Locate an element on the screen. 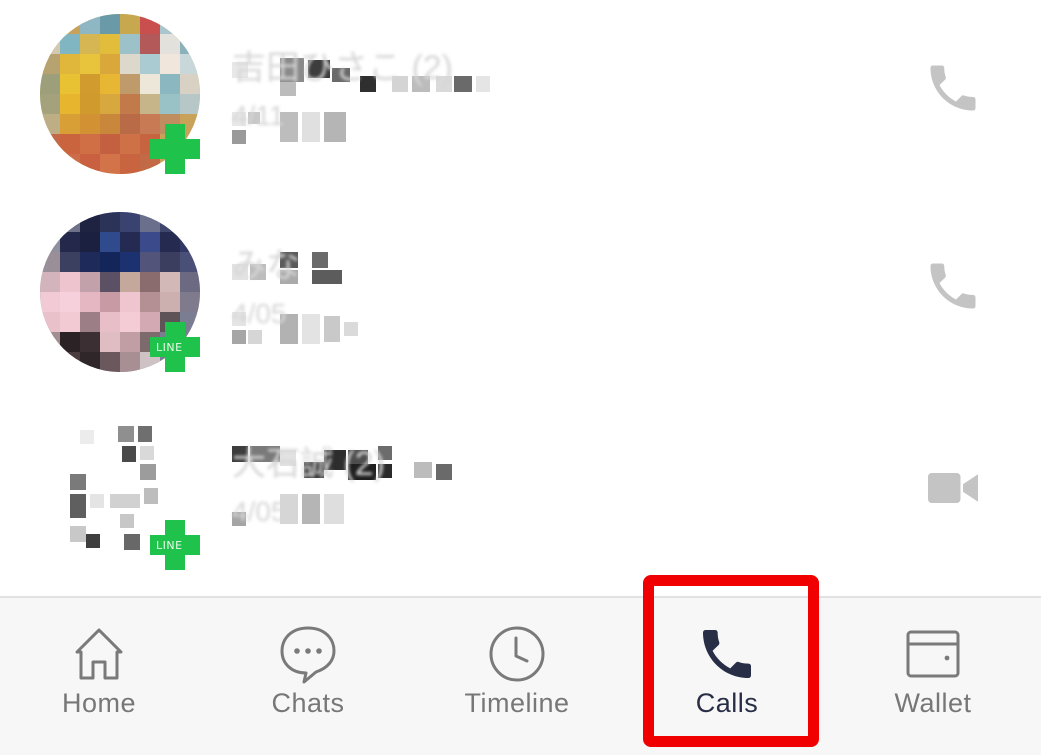  video-call-button is located at coordinates (953, 488).